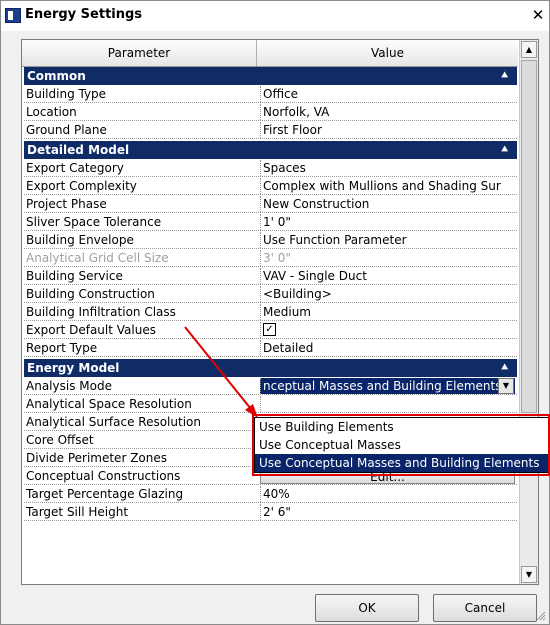  What do you see at coordinates (78, 150) in the screenshot?
I see `section-label: Detailed Model` at bounding box center [78, 150].